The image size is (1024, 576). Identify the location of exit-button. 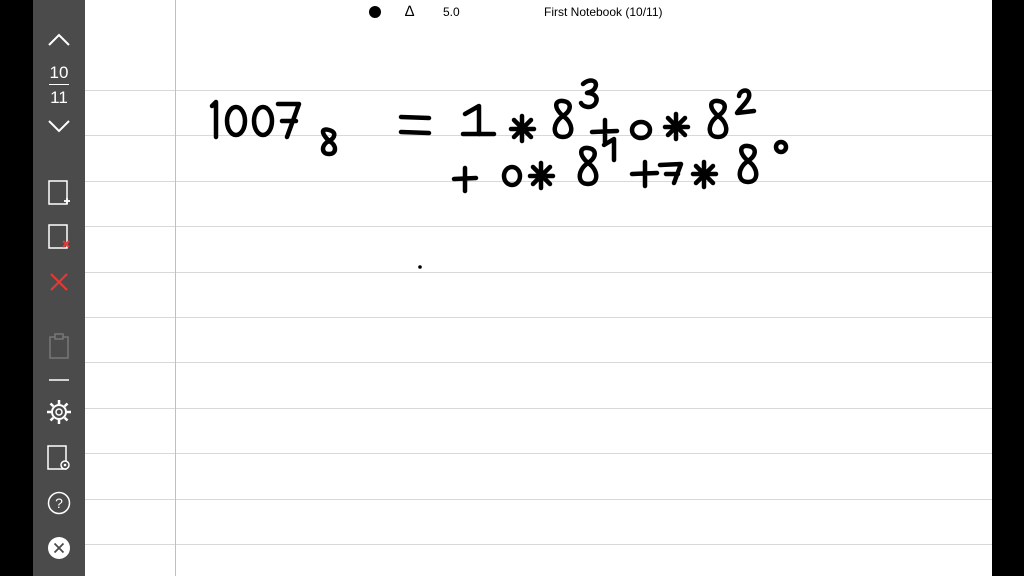
(59, 548).